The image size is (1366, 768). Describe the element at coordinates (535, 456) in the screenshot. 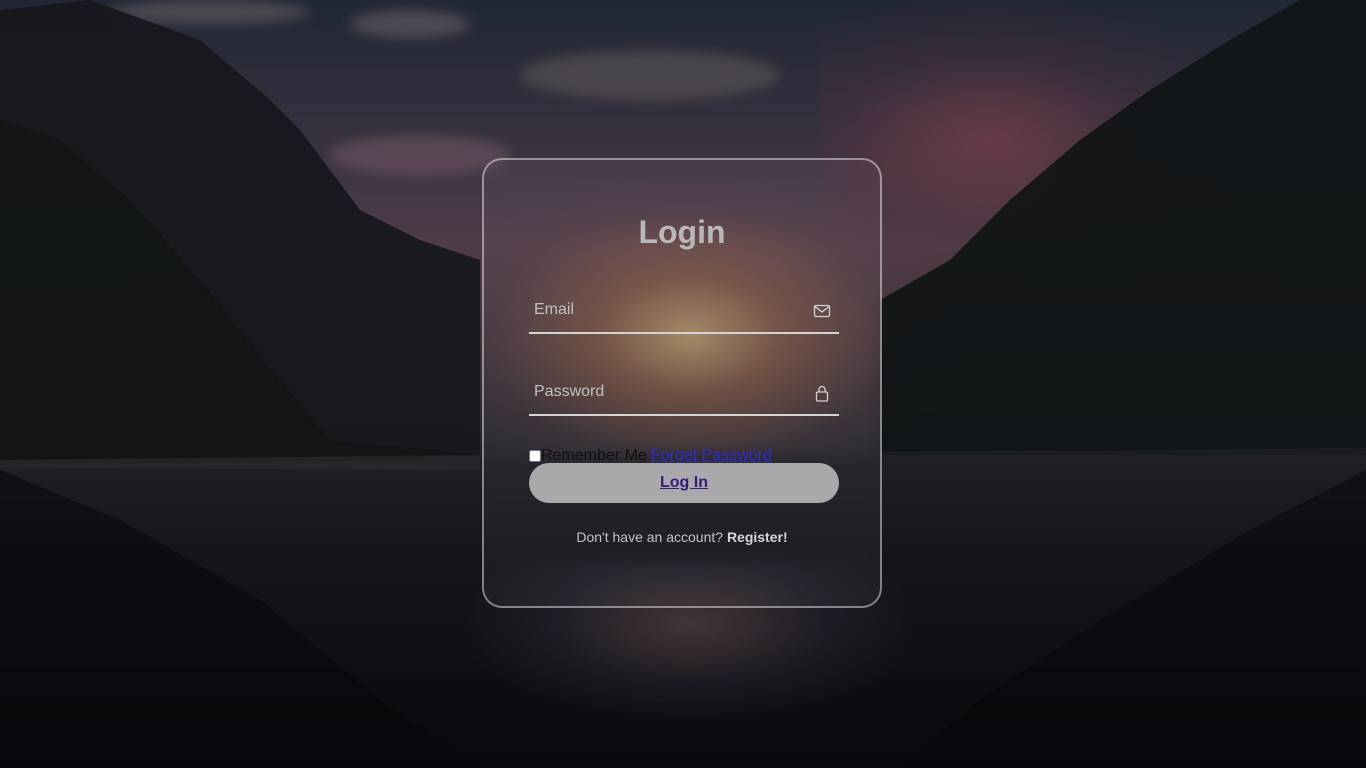

I see `remember-me-checkbox` at that location.